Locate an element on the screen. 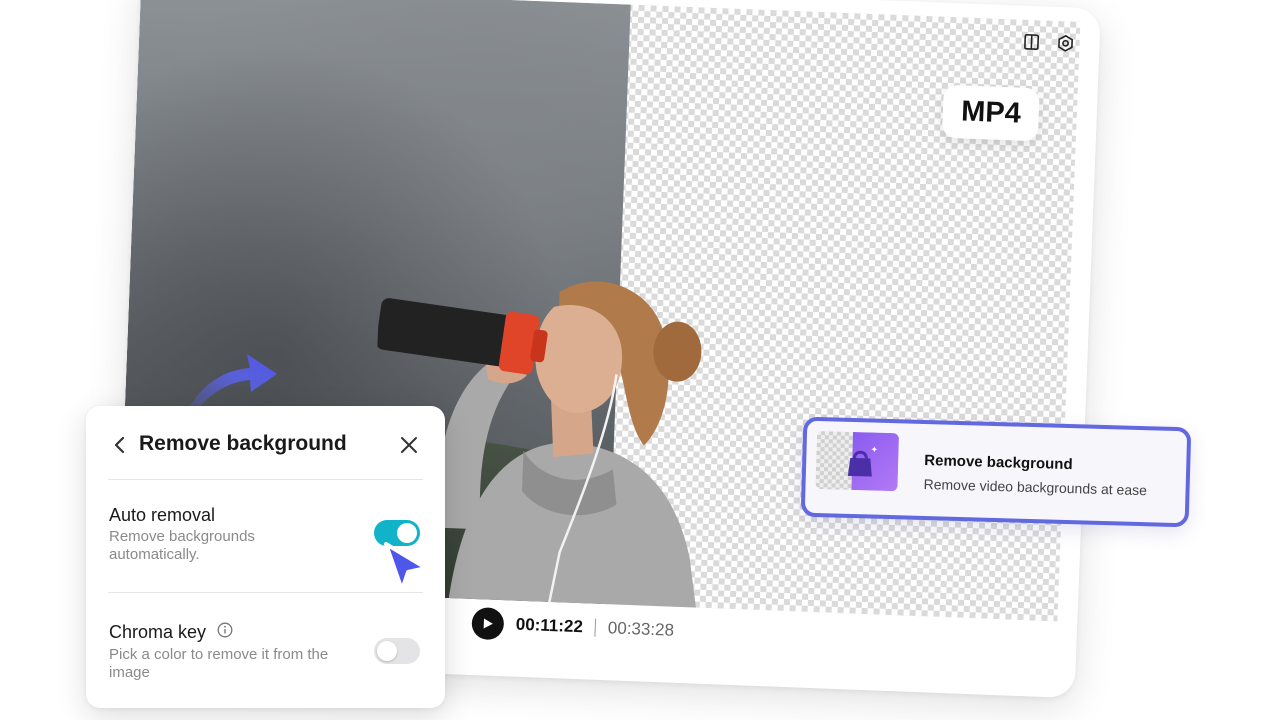 This screenshot has height=720, width=1280. time-separator is located at coordinates (595, 627).